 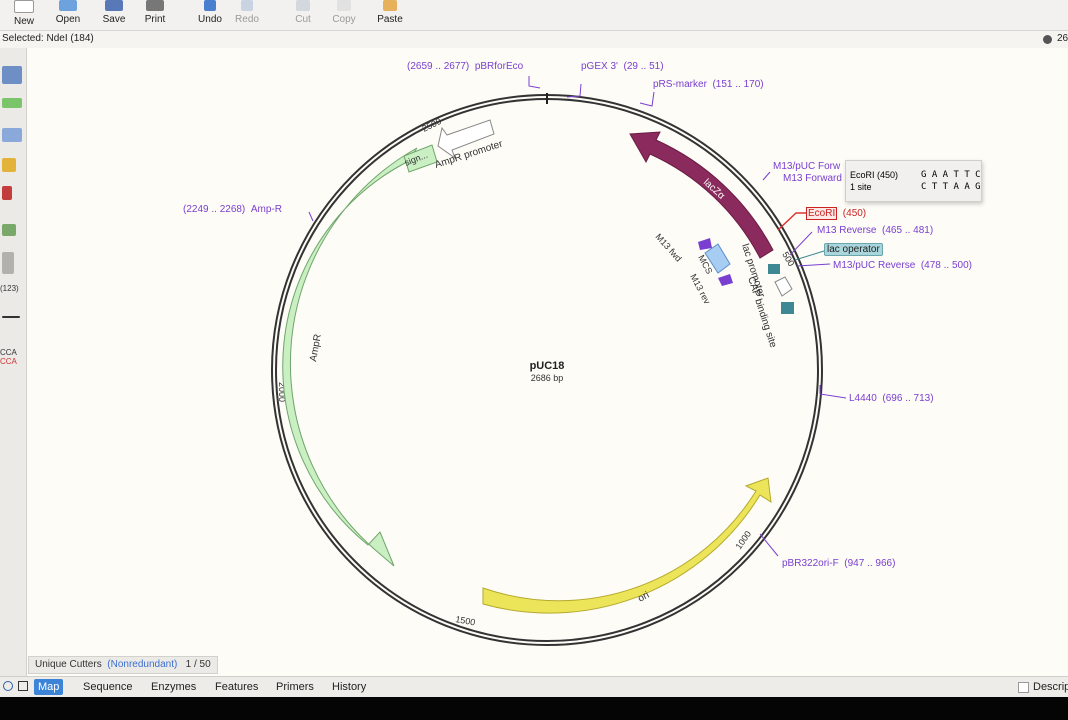 What do you see at coordinates (701, 195) in the screenshot?
I see `lacza-feature` at bounding box center [701, 195].